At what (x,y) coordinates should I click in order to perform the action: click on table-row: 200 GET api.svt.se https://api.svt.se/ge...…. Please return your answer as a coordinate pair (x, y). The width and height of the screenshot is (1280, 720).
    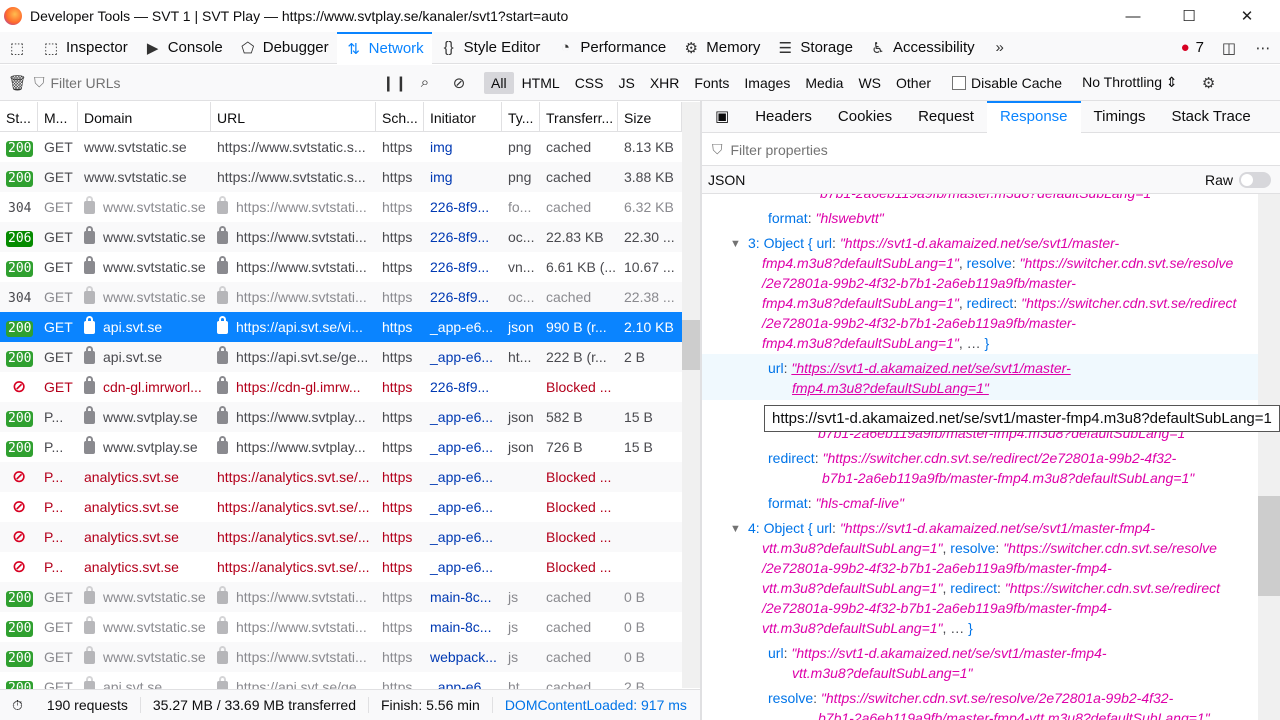
    Looking at the image, I should click on (341, 357).